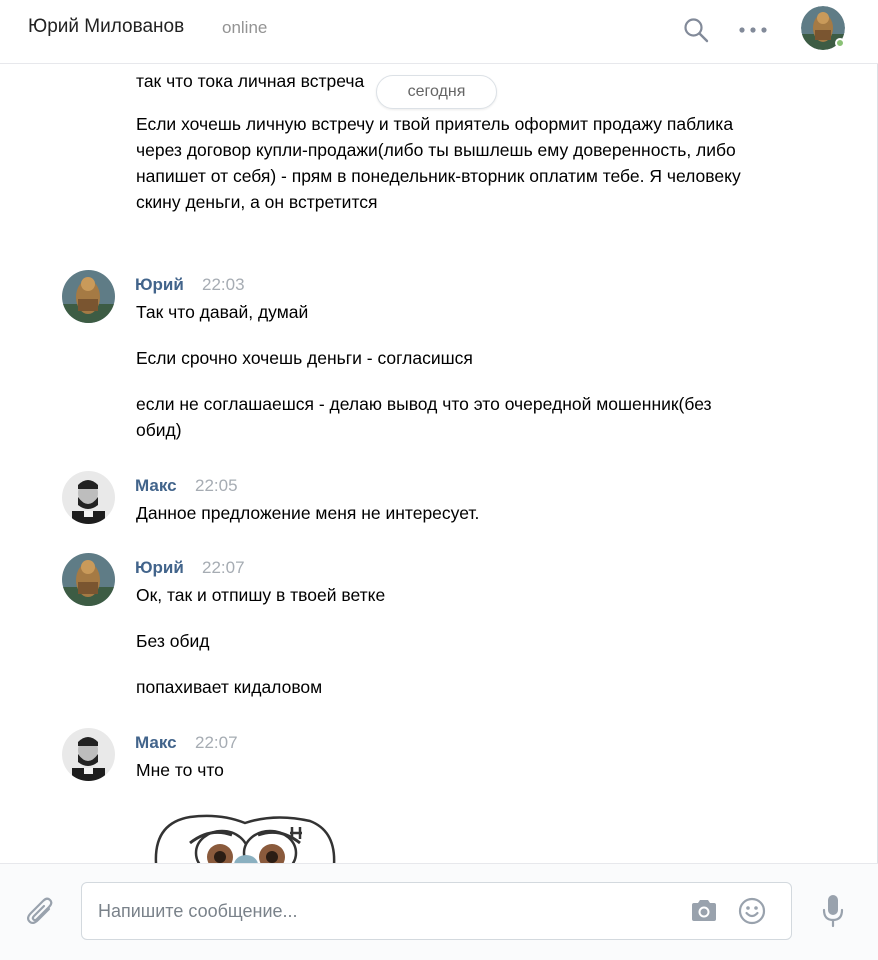 Image resolution: width=878 pixels, height=960 pixels. I want to click on contact-name: Юрий Милованов, so click(106, 27).